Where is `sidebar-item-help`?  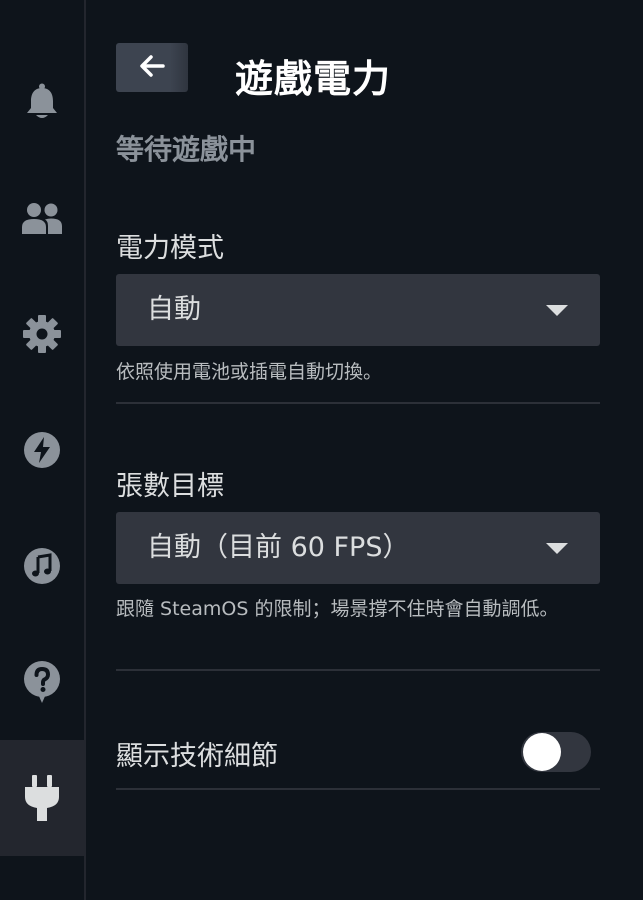 sidebar-item-help is located at coordinates (42, 682).